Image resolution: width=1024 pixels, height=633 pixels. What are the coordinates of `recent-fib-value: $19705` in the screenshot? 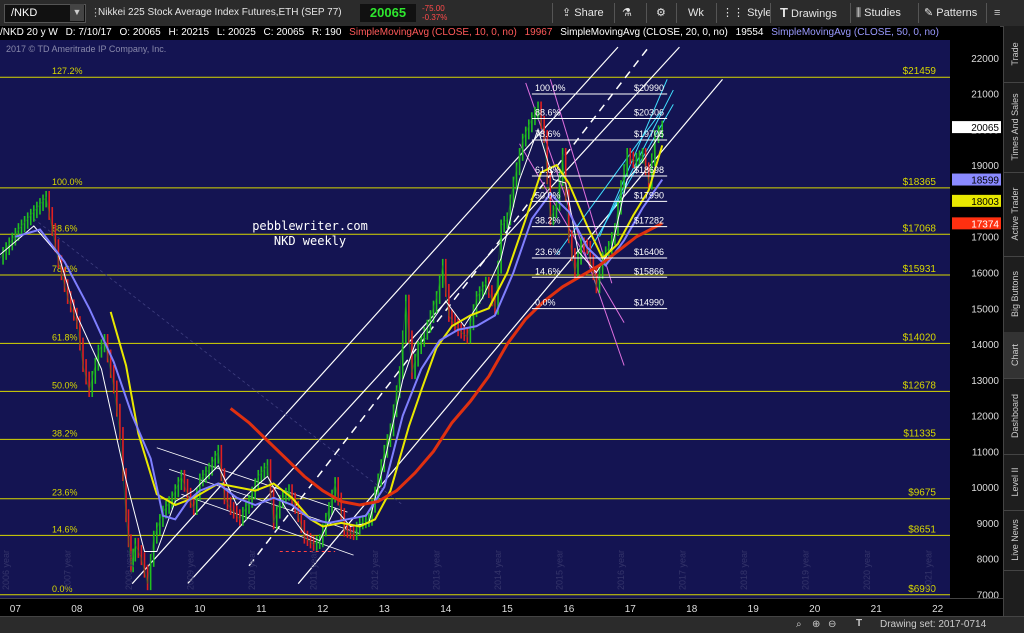 It's located at (649, 134).